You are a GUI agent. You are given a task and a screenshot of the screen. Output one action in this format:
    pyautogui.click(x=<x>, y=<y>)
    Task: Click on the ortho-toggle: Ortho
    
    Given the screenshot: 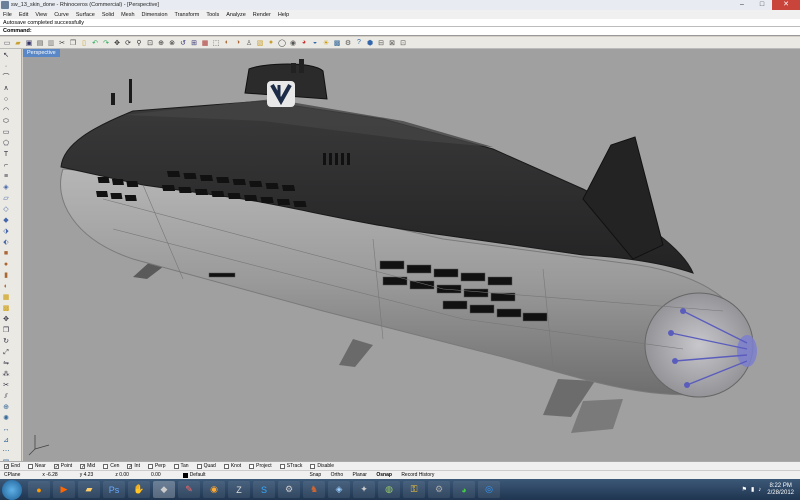 What is the action you would take?
    pyautogui.click(x=337, y=475)
    